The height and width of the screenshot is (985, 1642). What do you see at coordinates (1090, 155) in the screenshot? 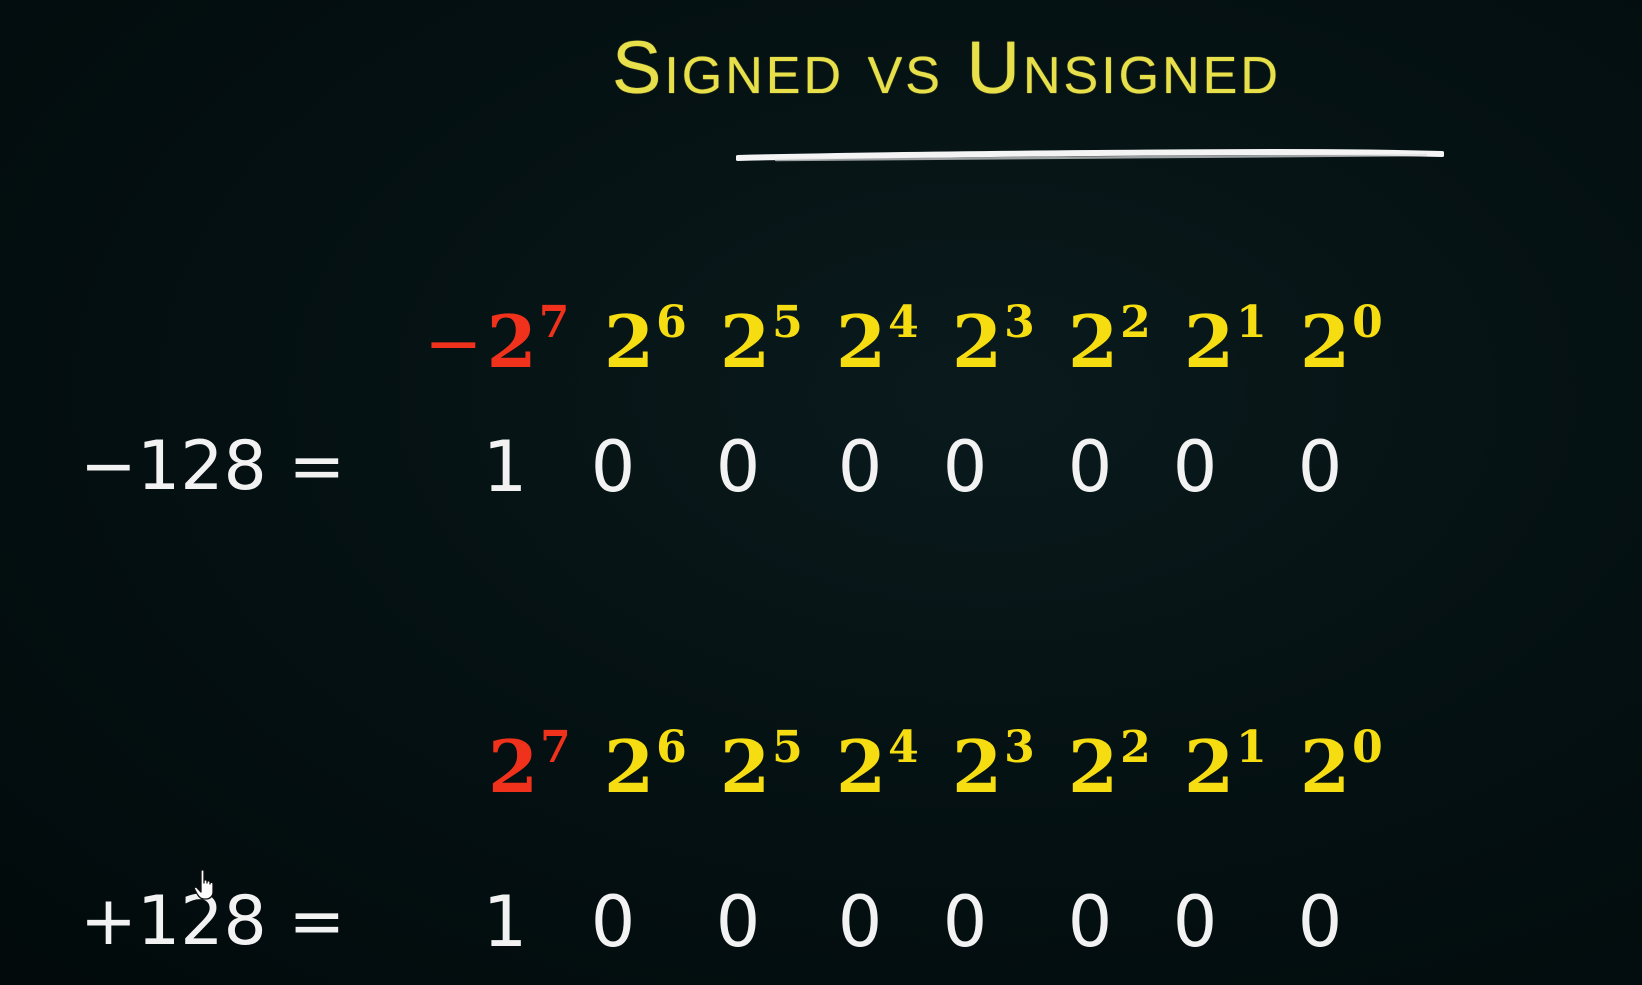
I see `title-underline` at bounding box center [1090, 155].